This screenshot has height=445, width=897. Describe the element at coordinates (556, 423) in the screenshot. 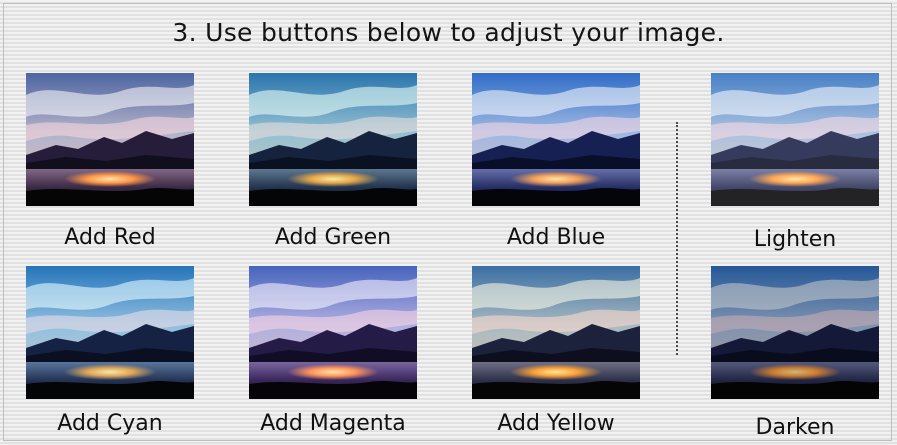

I see `add-yellow-label: Add Yellow` at that location.